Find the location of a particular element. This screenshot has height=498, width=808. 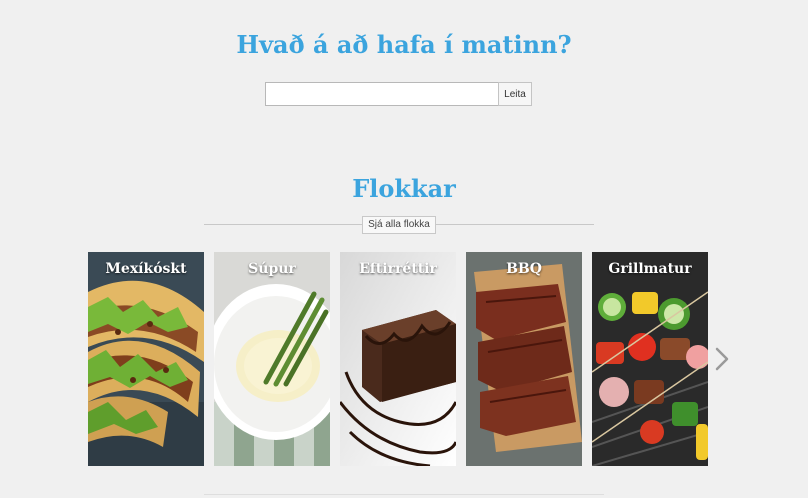

category-label: Grillmatur is located at coordinates (650, 269).